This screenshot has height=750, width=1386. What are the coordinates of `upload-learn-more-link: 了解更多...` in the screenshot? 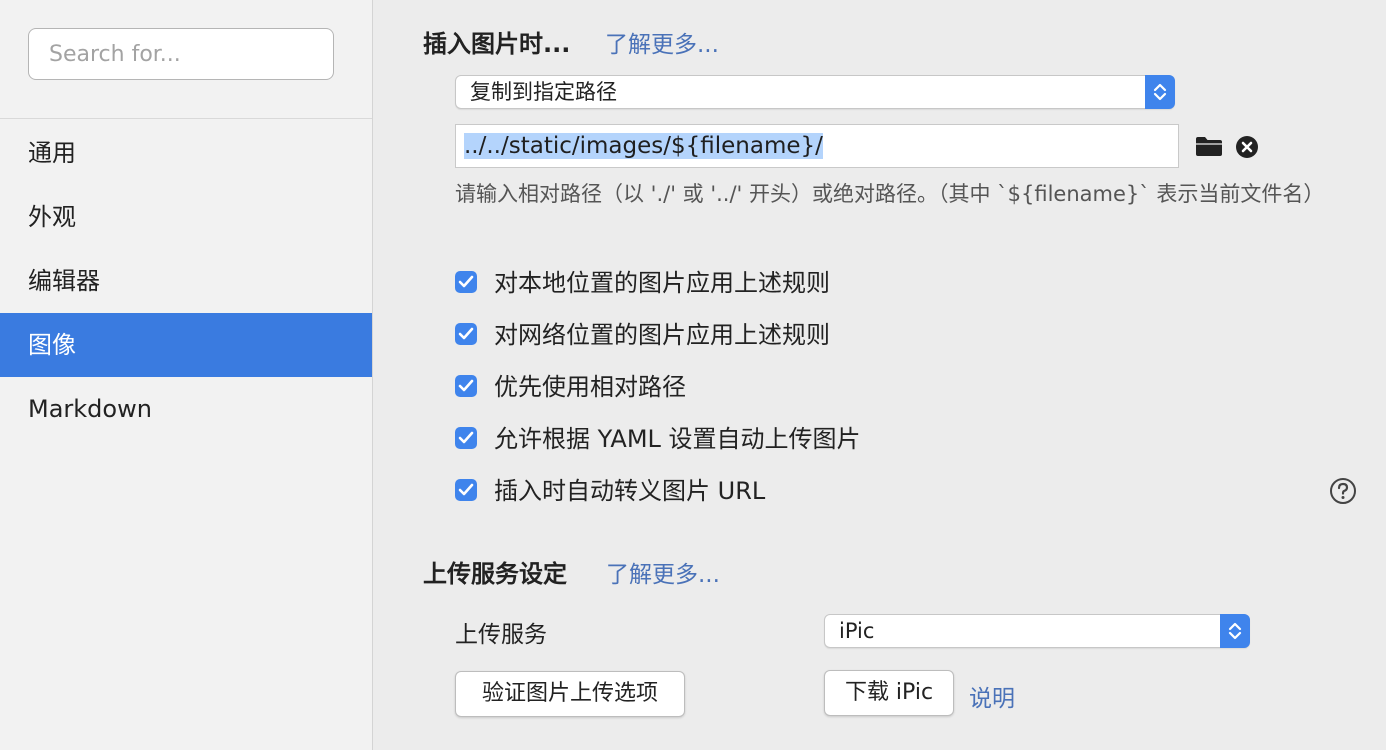 It's located at (663, 572).